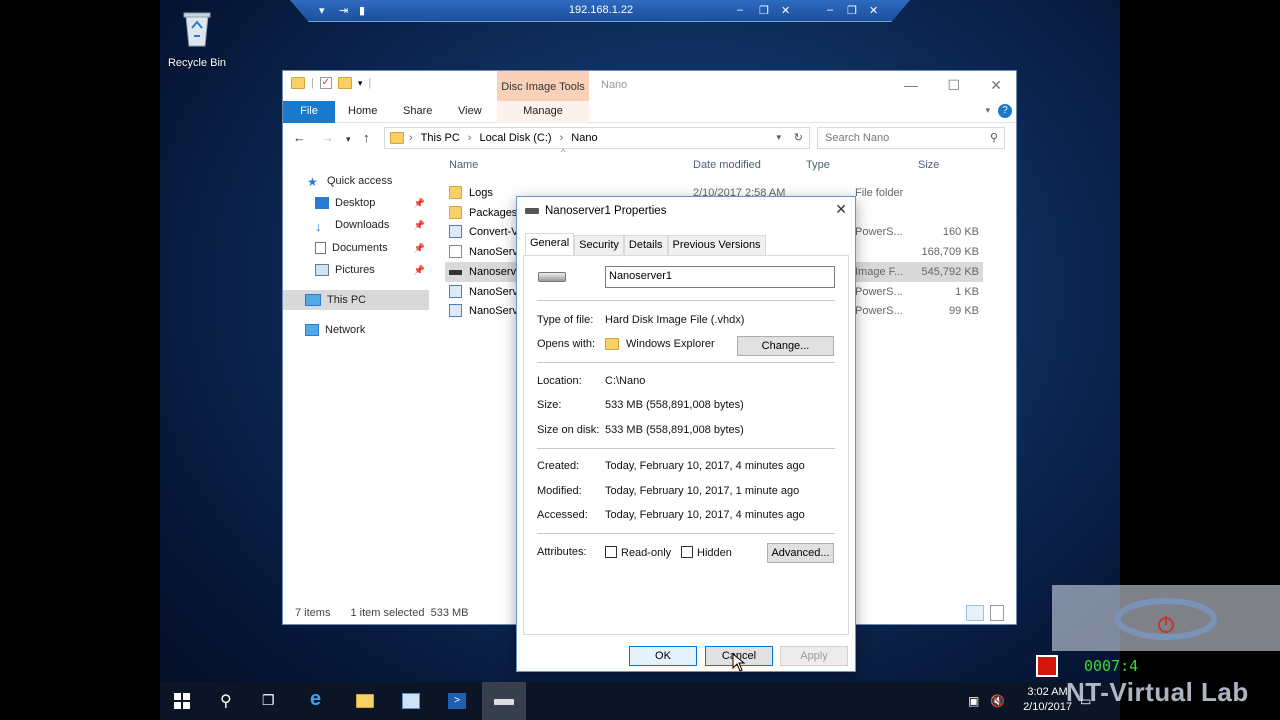 Image resolution: width=1280 pixels, height=720 pixels. What do you see at coordinates (504, 701) in the screenshot?
I see `properties-taskbar-button` at bounding box center [504, 701].